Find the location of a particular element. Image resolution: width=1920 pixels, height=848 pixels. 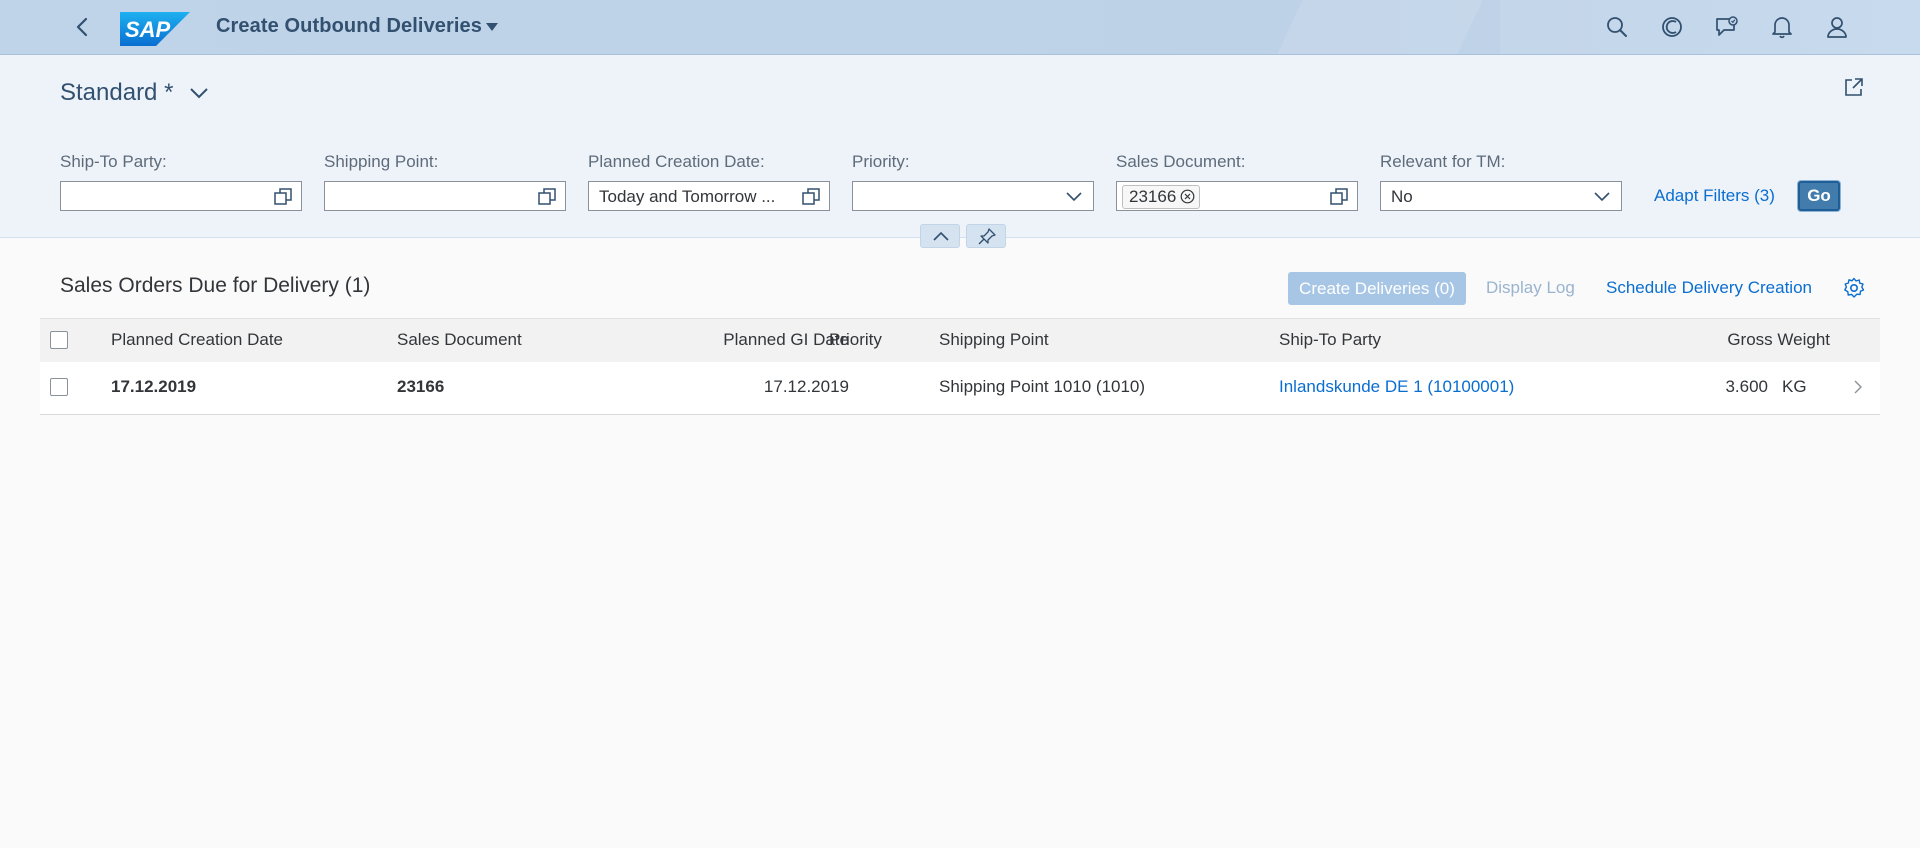

column-header-priority: Priority is located at coordinates (855, 340).